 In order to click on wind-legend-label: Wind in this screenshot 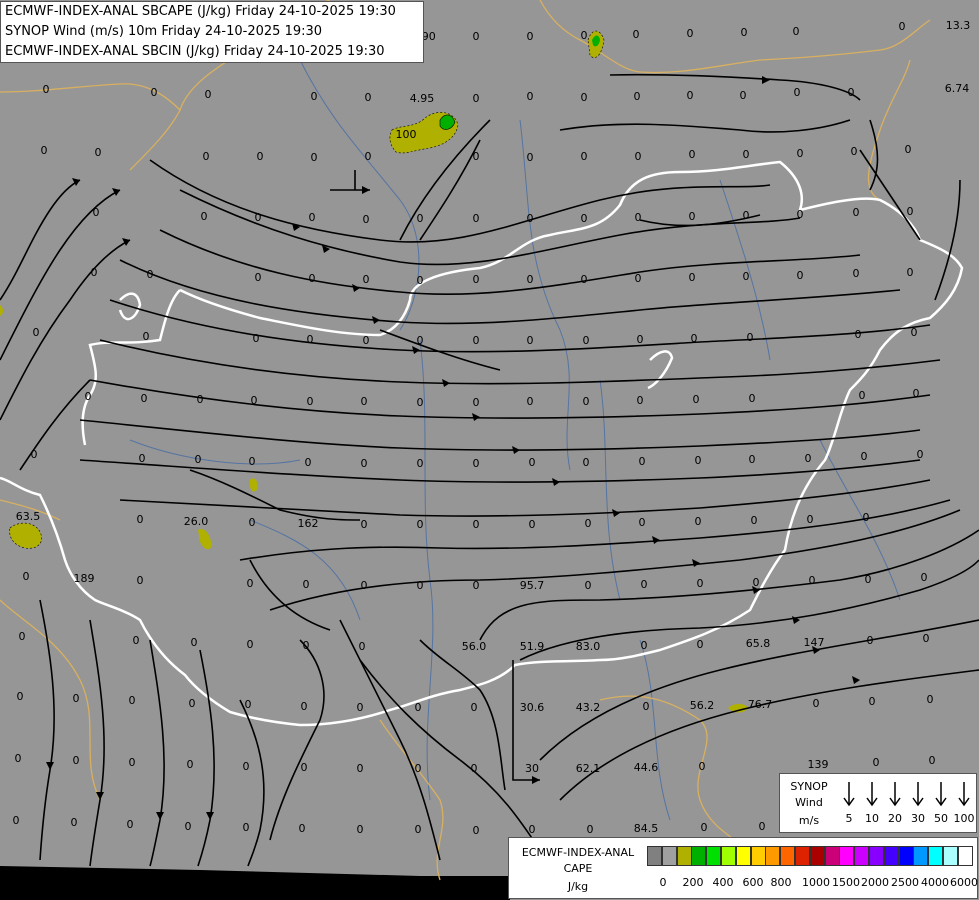, I will do `click(809, 802)`.